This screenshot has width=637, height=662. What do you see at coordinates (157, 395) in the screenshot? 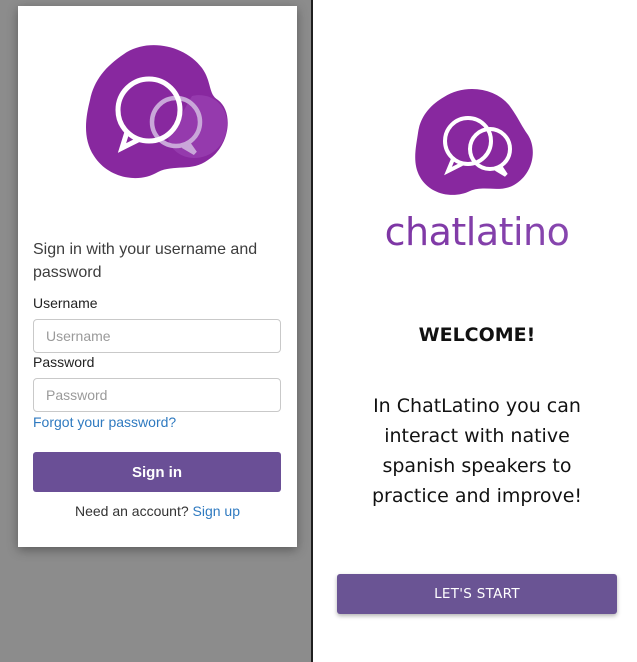
I see `password-input` at bounding box center [157, 395].